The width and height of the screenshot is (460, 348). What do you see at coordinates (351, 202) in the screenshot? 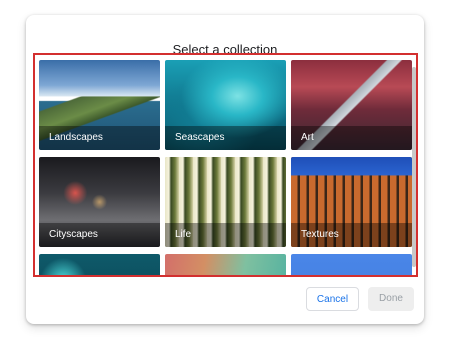
I see `collection-tile-textures: Textures` at bounding box center [351, 202].